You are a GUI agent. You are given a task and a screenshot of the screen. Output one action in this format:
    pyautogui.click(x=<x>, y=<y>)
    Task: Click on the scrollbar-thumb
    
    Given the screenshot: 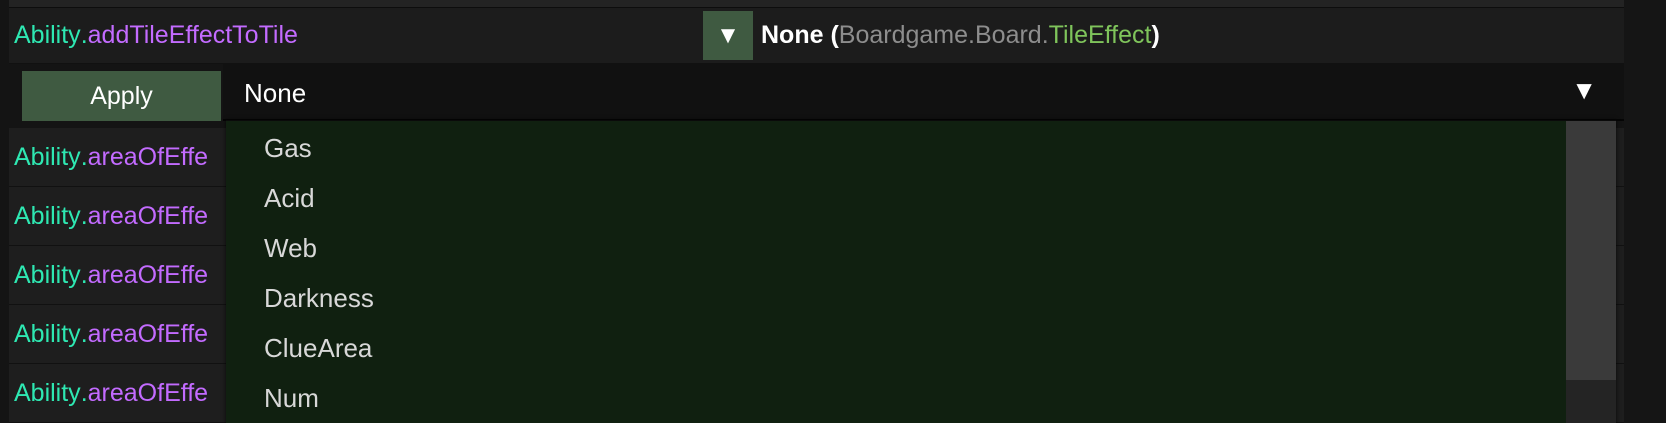 What is the action you would take?
    pyautogui.click(x=1591, y=250)
    